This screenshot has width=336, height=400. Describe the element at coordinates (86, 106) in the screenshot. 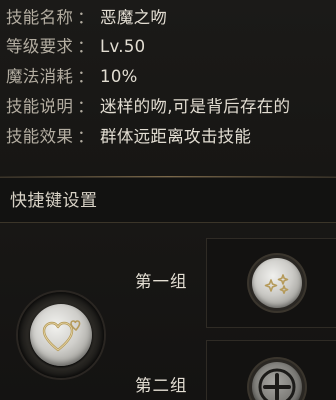

I see `skill-description-colon: ：` at that location.